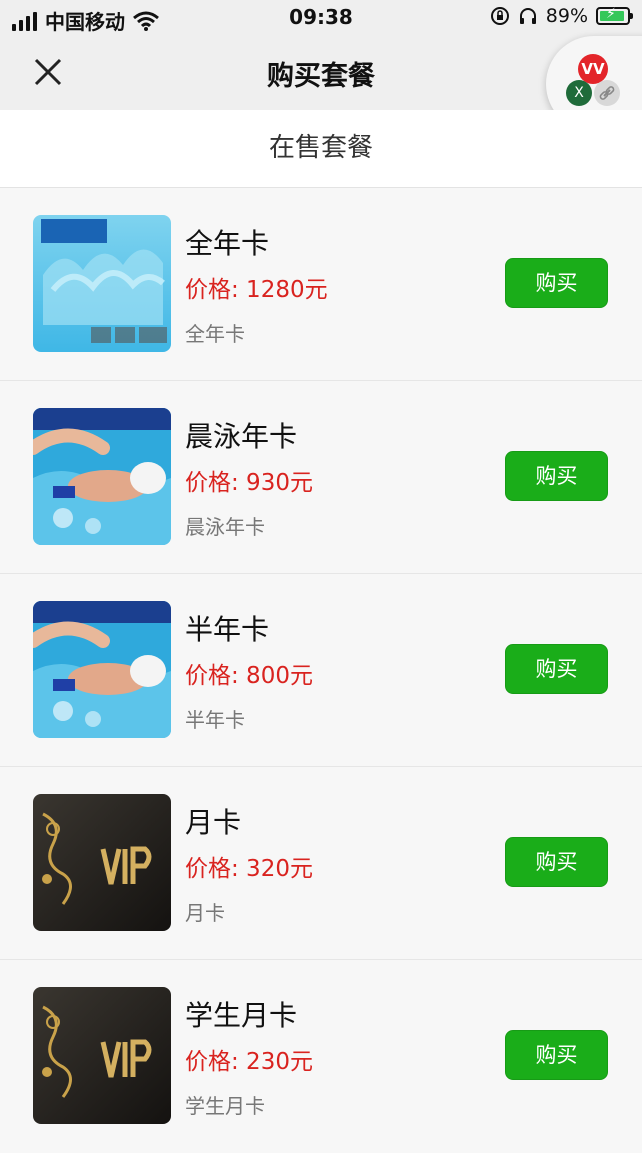 The image size is (642, 1153). I want to click on orientation-lock-icon, so click(499, 16).